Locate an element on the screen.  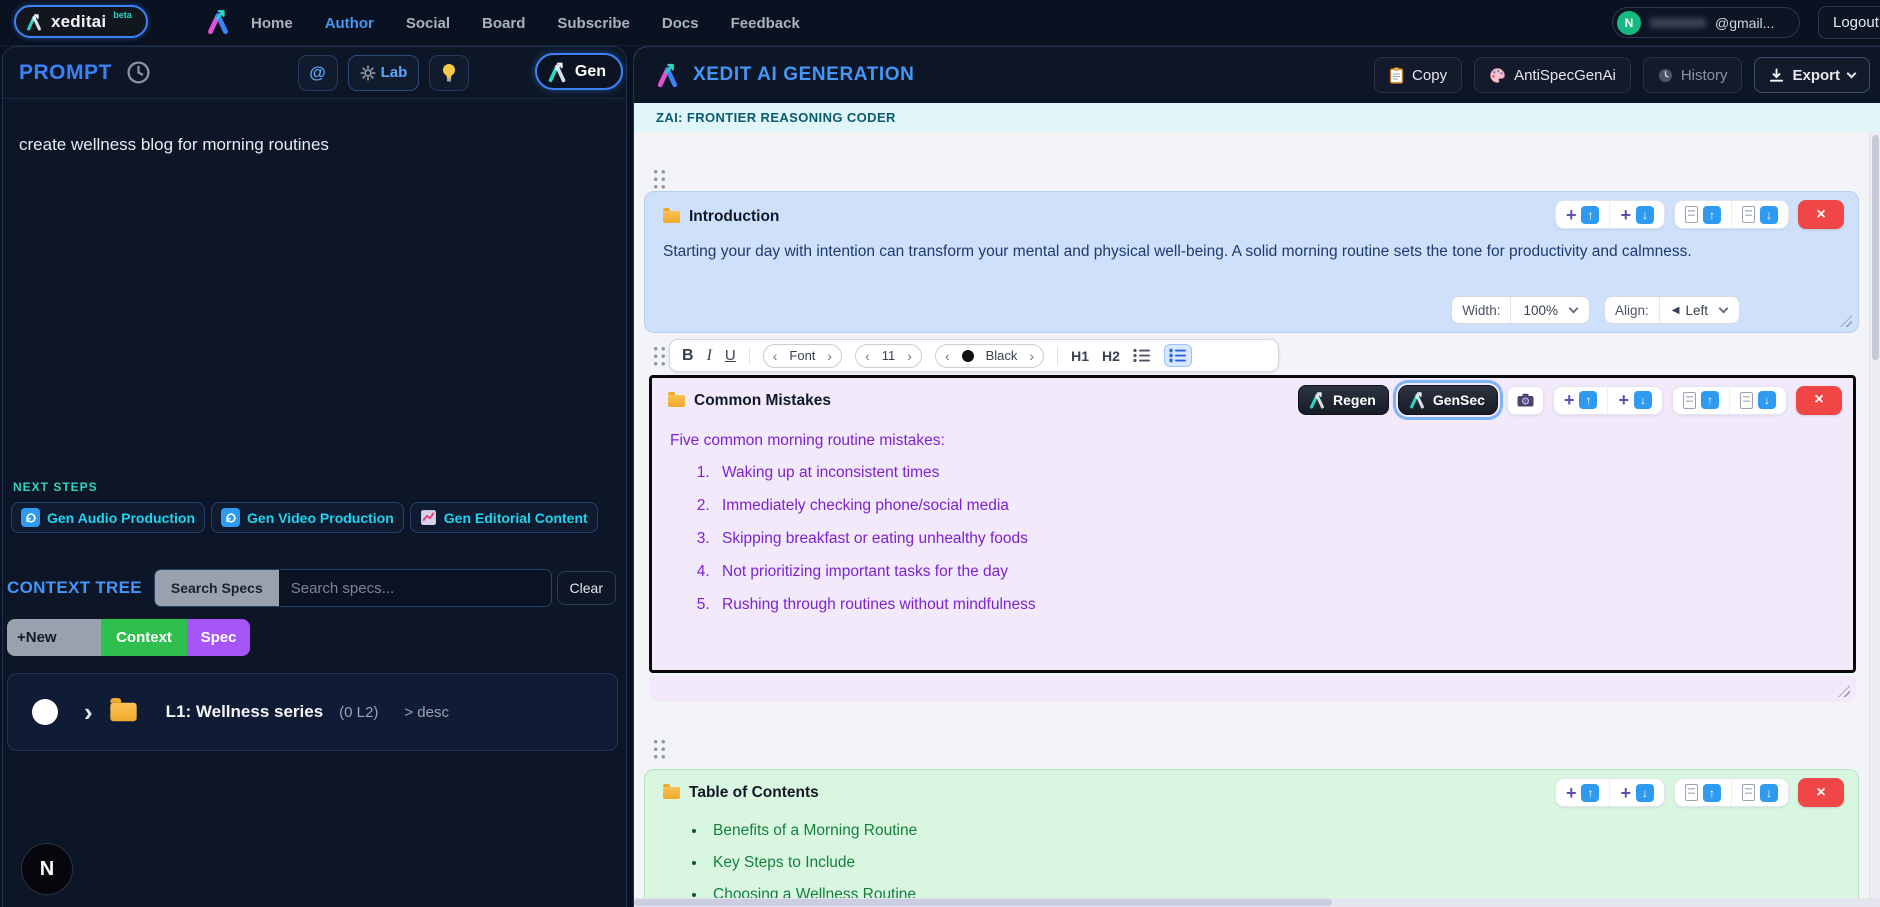
decrease-size-icon: ‹ is located at coordinates (867, 356).